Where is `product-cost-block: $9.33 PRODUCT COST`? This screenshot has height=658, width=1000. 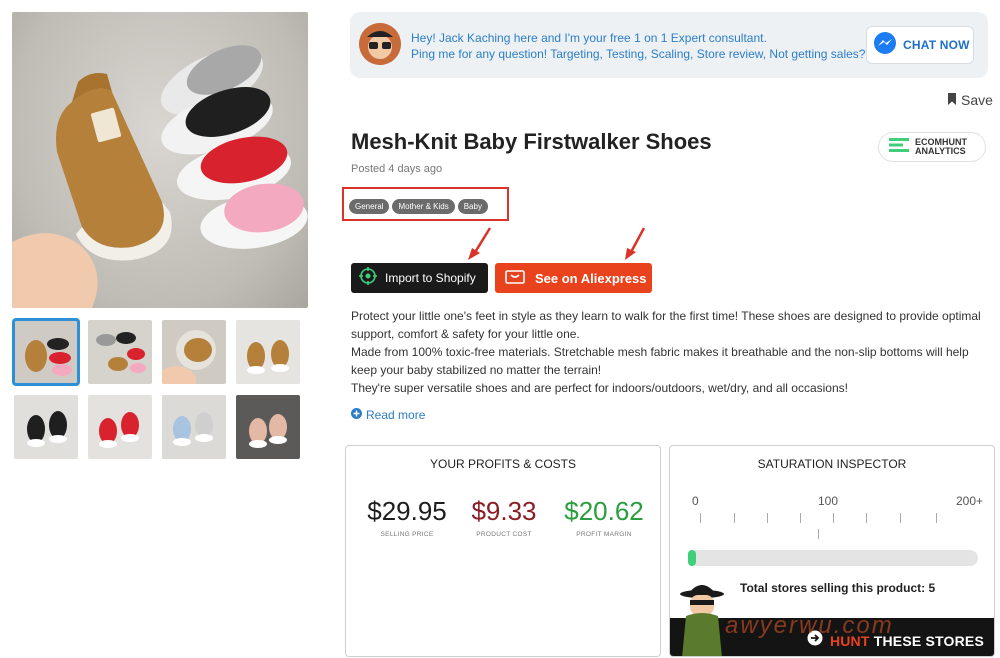
product-cost-block: $9.33 PRODUCT COST is located at coordinates (504, 517).